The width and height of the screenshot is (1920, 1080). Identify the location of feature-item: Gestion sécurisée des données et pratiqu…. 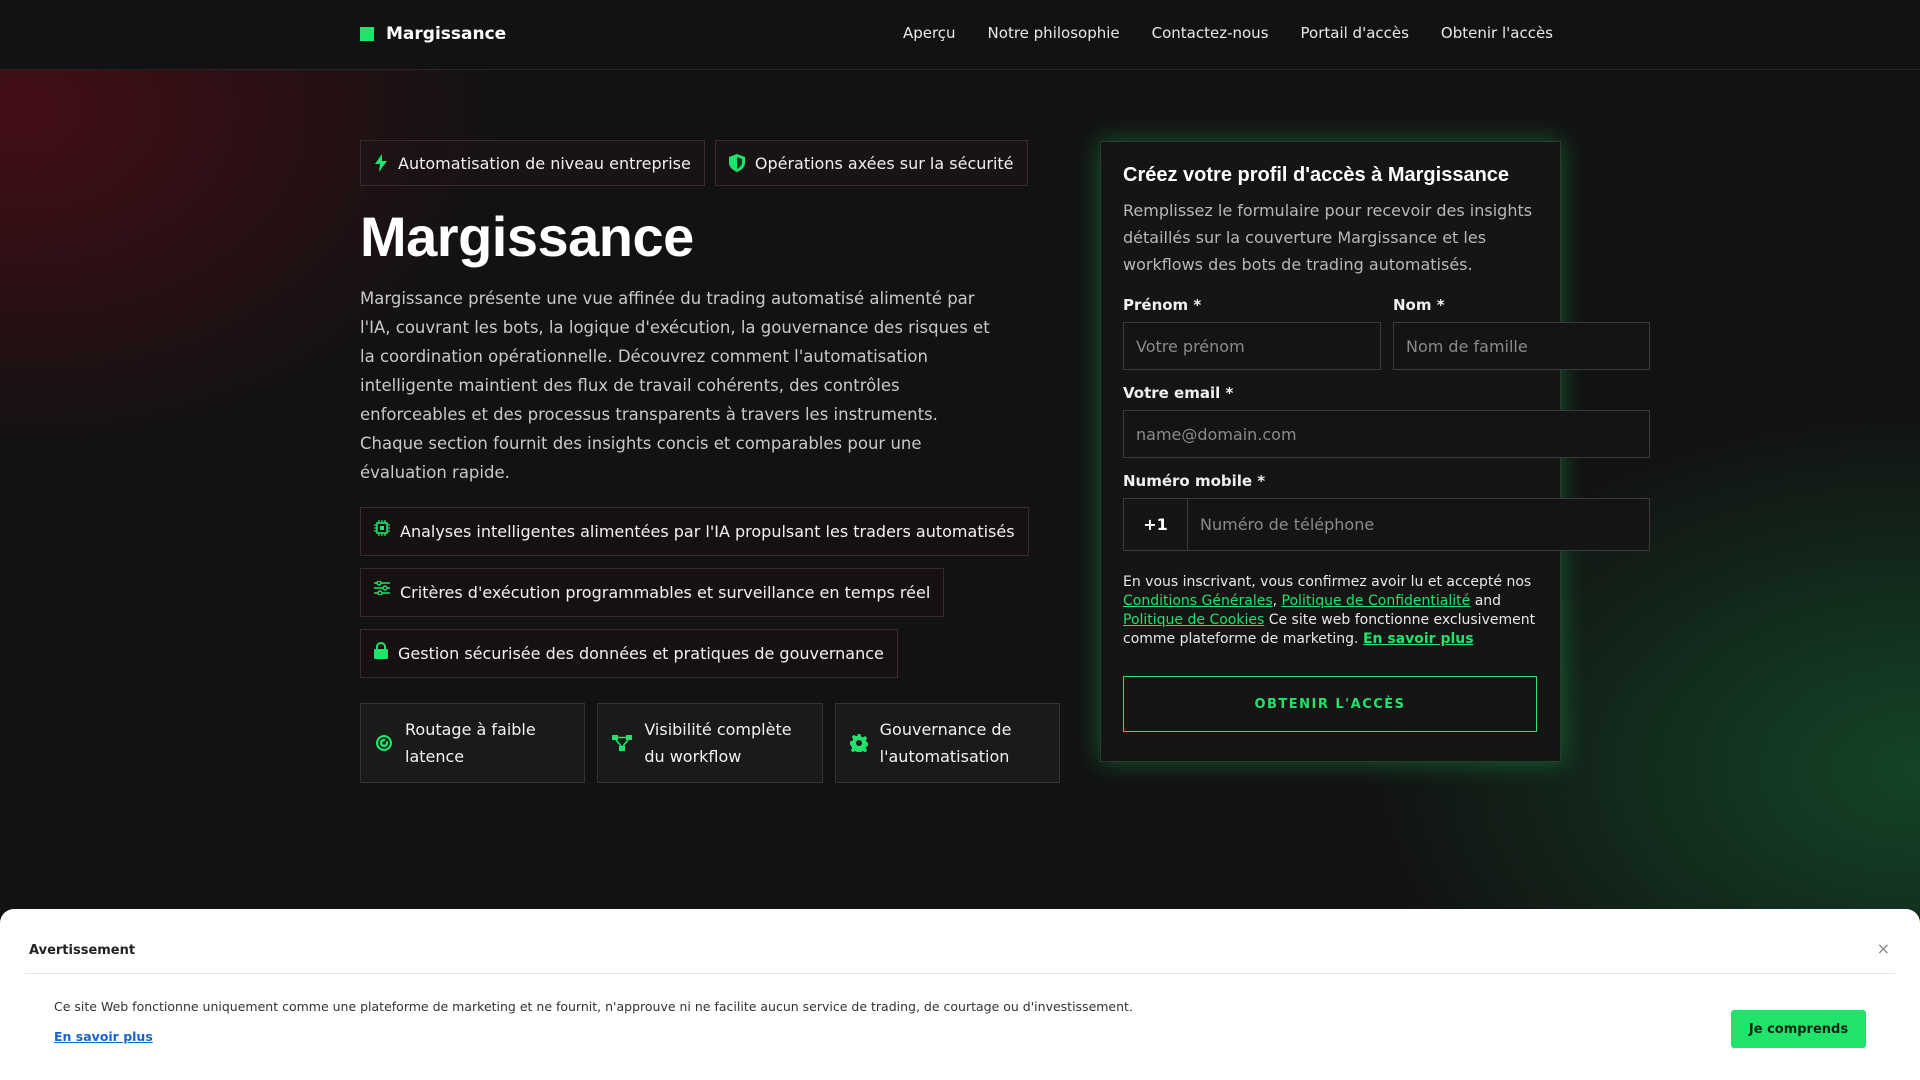
(629, 653).